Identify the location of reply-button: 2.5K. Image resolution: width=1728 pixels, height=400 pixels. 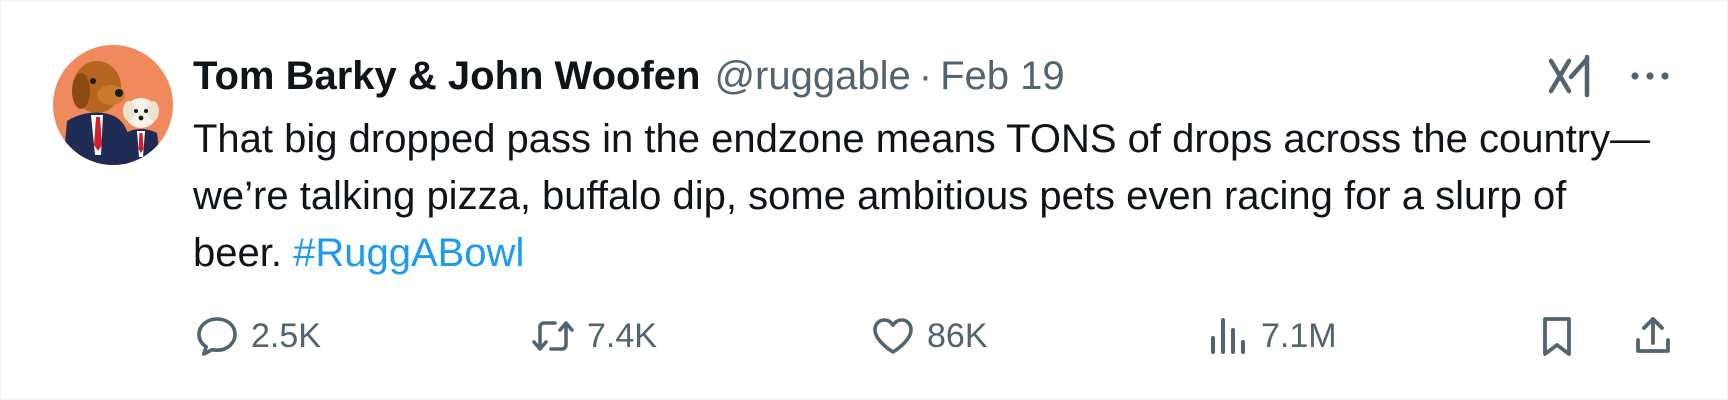
(257, 336).